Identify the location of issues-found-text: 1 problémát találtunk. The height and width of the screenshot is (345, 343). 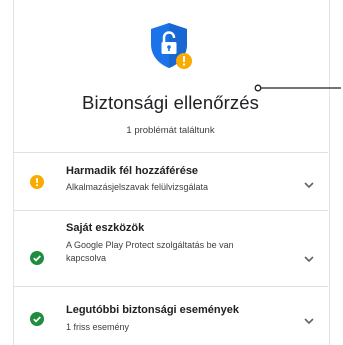
(170, 130).